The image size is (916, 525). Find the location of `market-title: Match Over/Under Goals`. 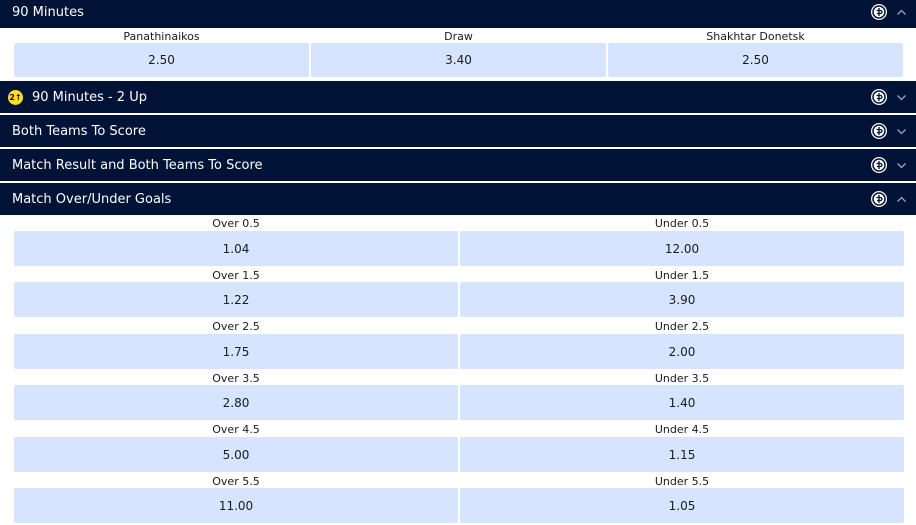

market-title: Match Over/Under Goals is located at coordinates (92, 199).